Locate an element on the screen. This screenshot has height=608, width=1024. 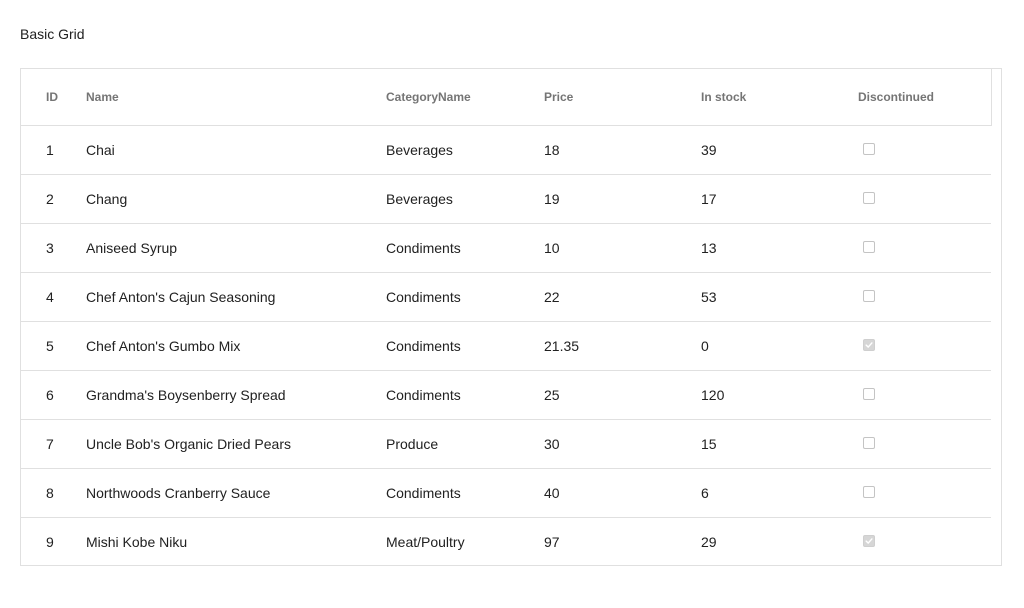
column-header-name: Name is located at coordinates (102, 97).